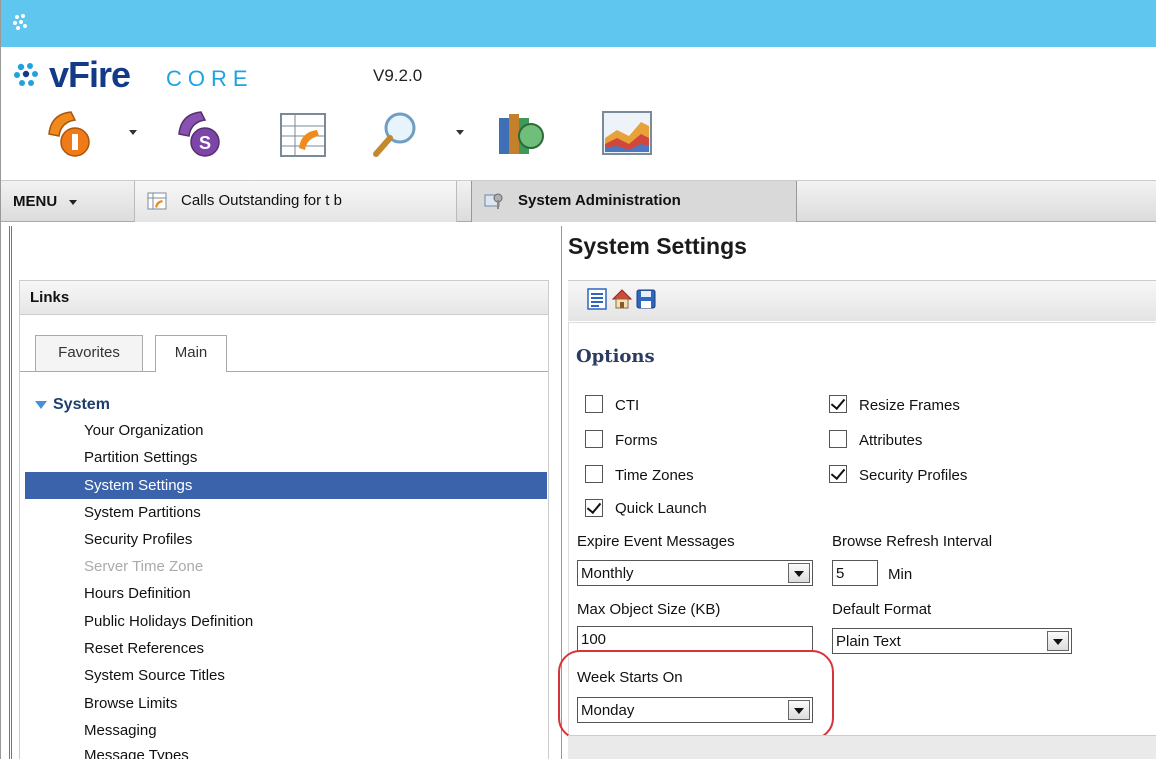 The height and width of the screenshot is (759, 1156). Describe the element at coordinates (900, 574) in the screenshot. I see `refresh-unit-label: Min` at that location.